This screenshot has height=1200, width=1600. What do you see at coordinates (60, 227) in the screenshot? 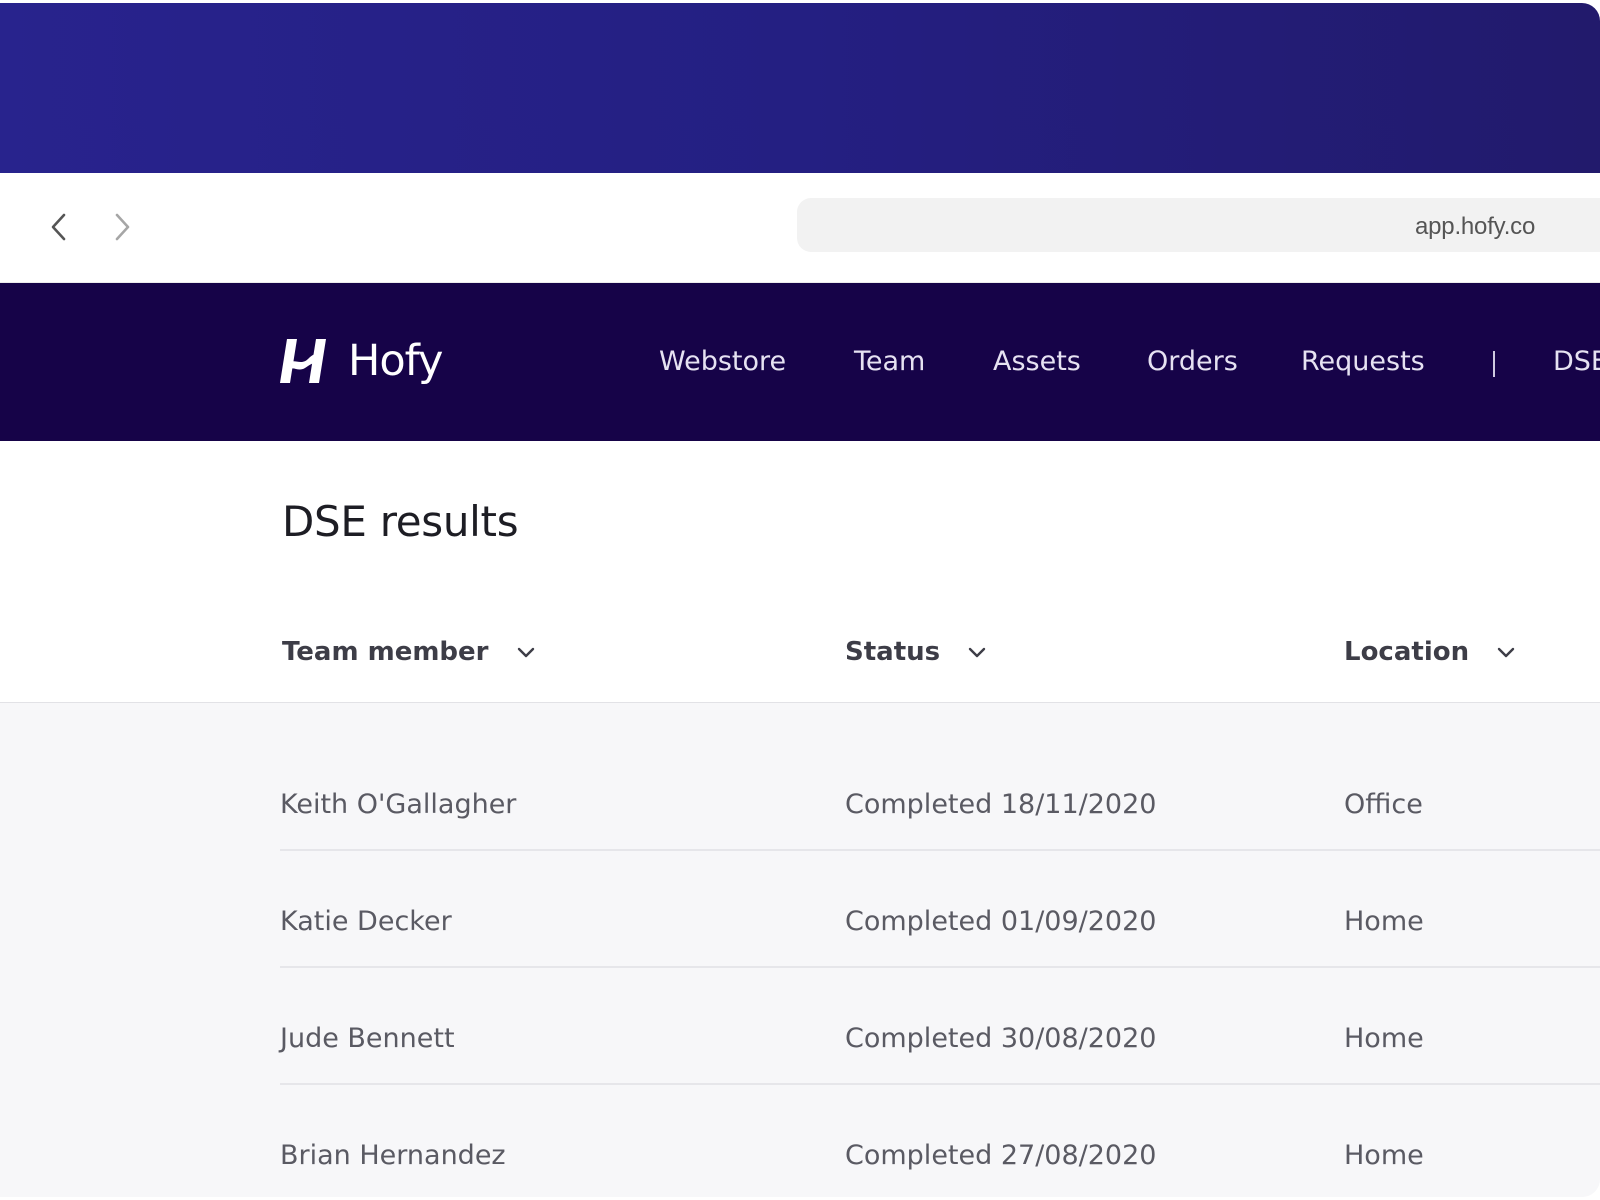
I see `chevron-left-icon` at bounding box center [60, 227].